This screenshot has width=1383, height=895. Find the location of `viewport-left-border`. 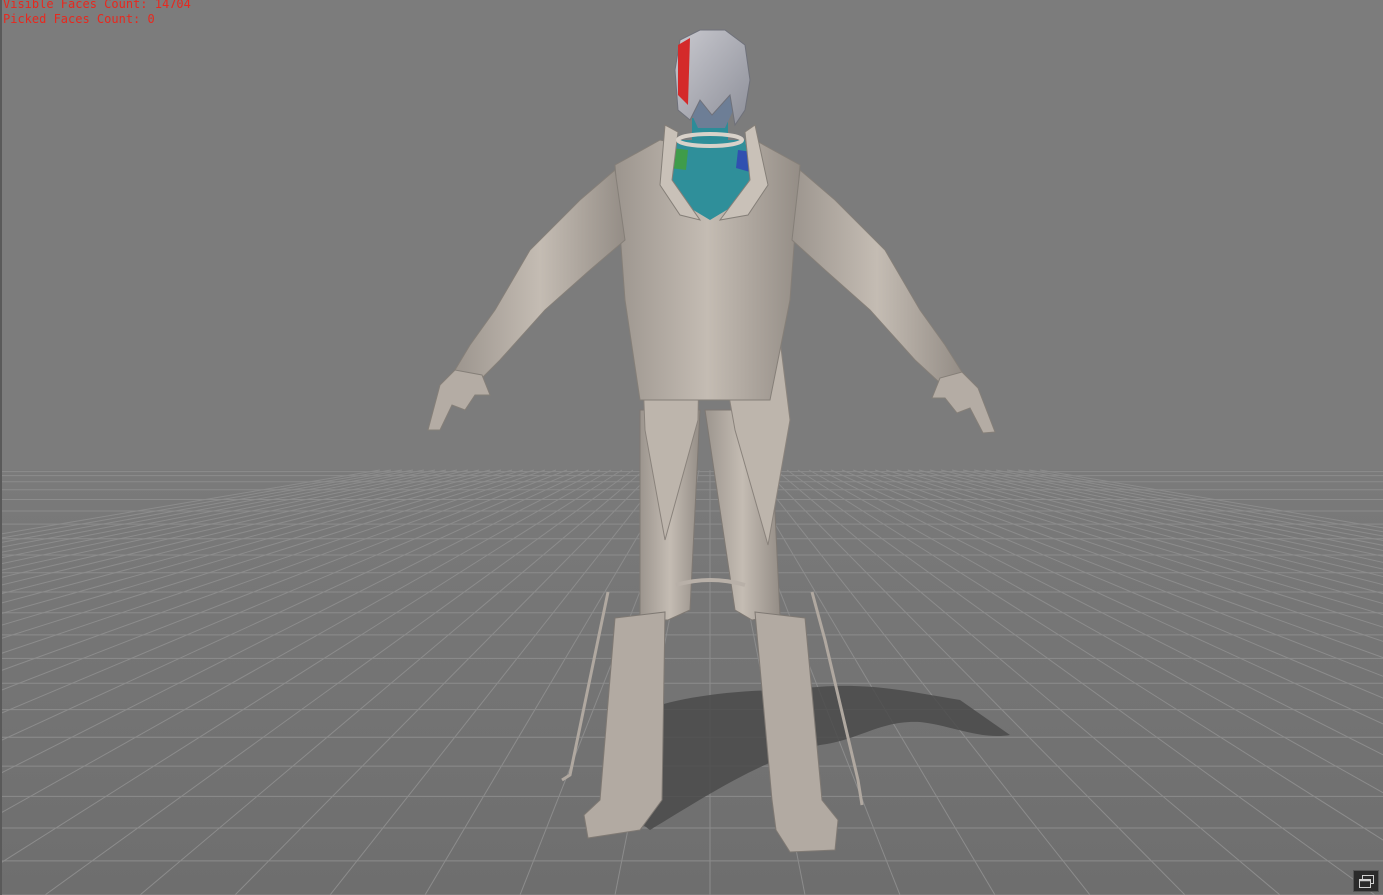

viewport-left-border is located at coordinates (1, 447).